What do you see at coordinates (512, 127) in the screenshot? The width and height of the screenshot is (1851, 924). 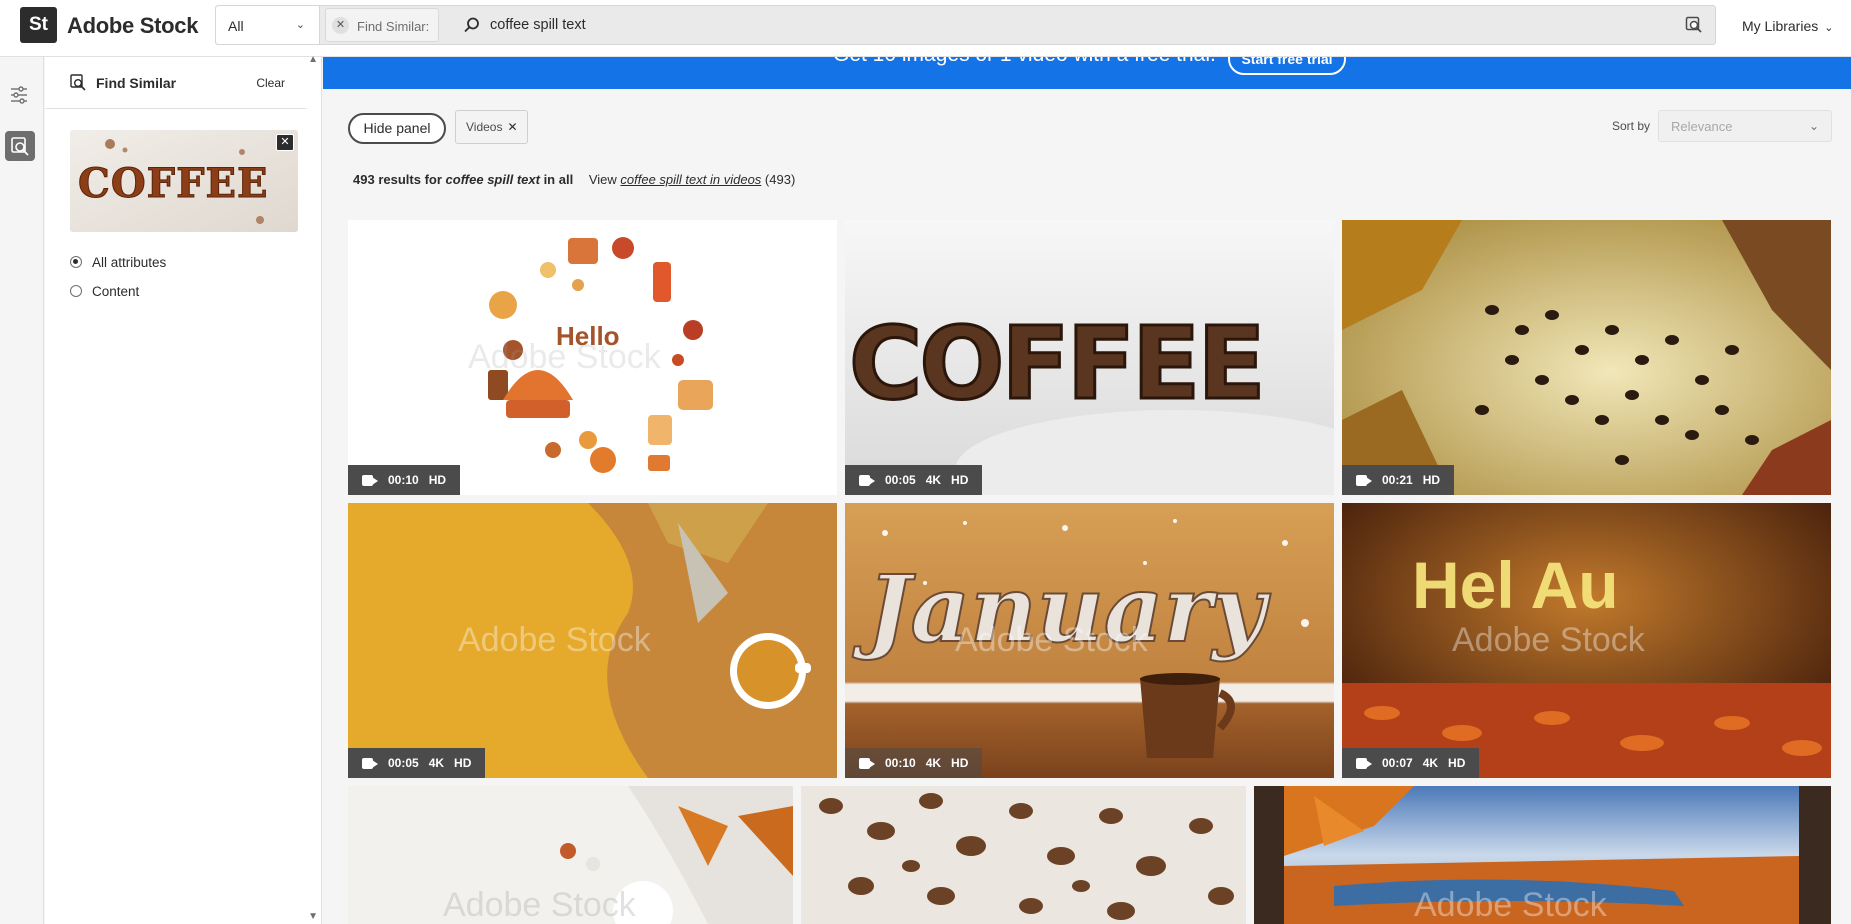 I see `close-icon: ✕` at bounding box center [512, 127].